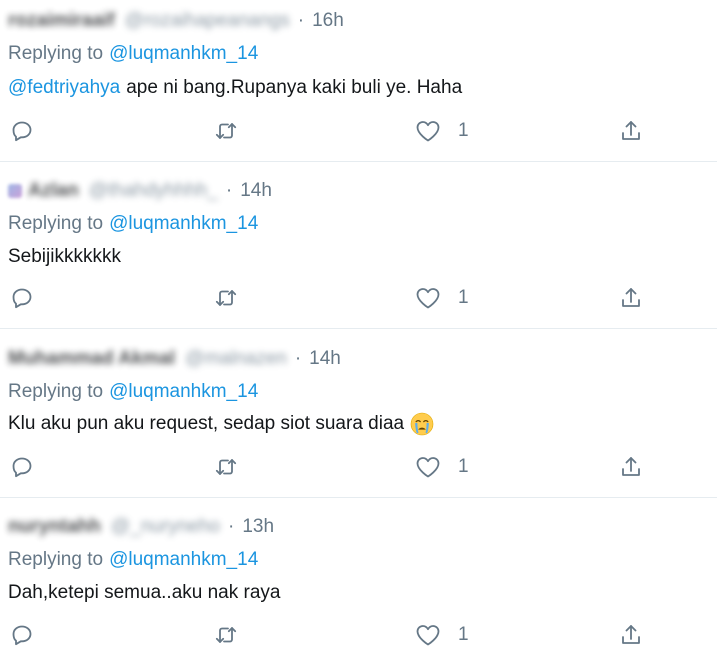 The image size is (717, 660). Describe the element at coordinates (328, 21) in the screenshot. I see `tweet-timestamp: 16h` at that location.